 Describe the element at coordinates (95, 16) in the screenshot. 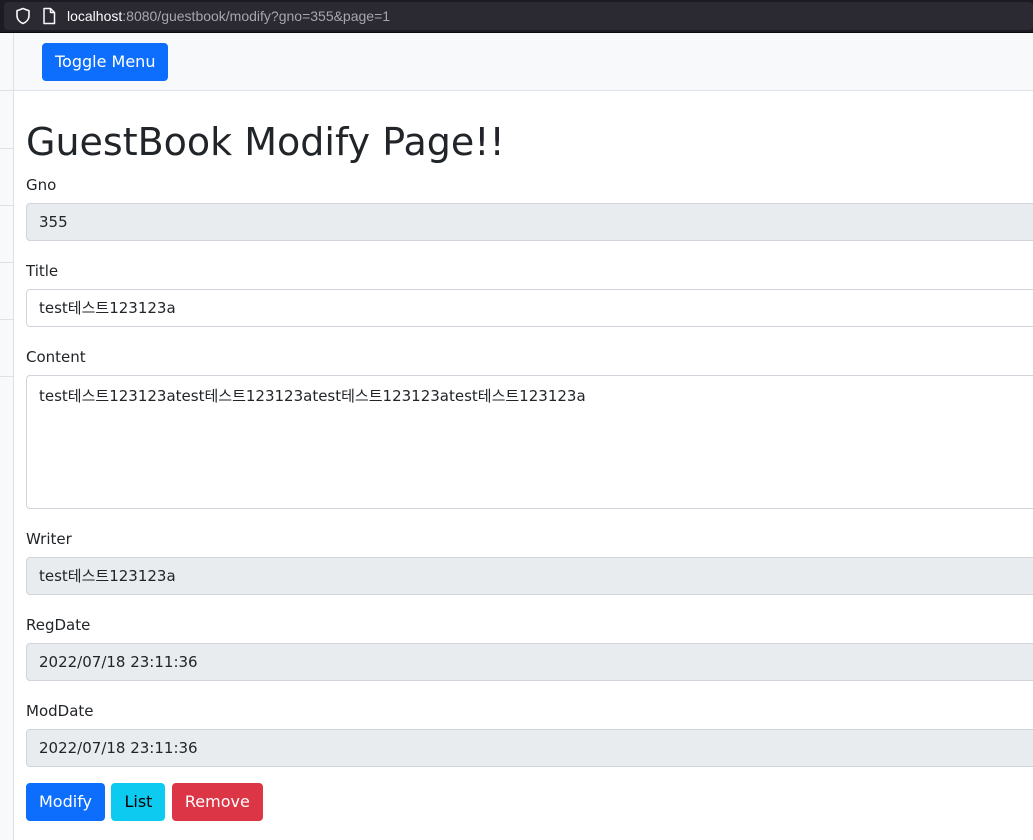

I see `url-host: localhost` at that location.